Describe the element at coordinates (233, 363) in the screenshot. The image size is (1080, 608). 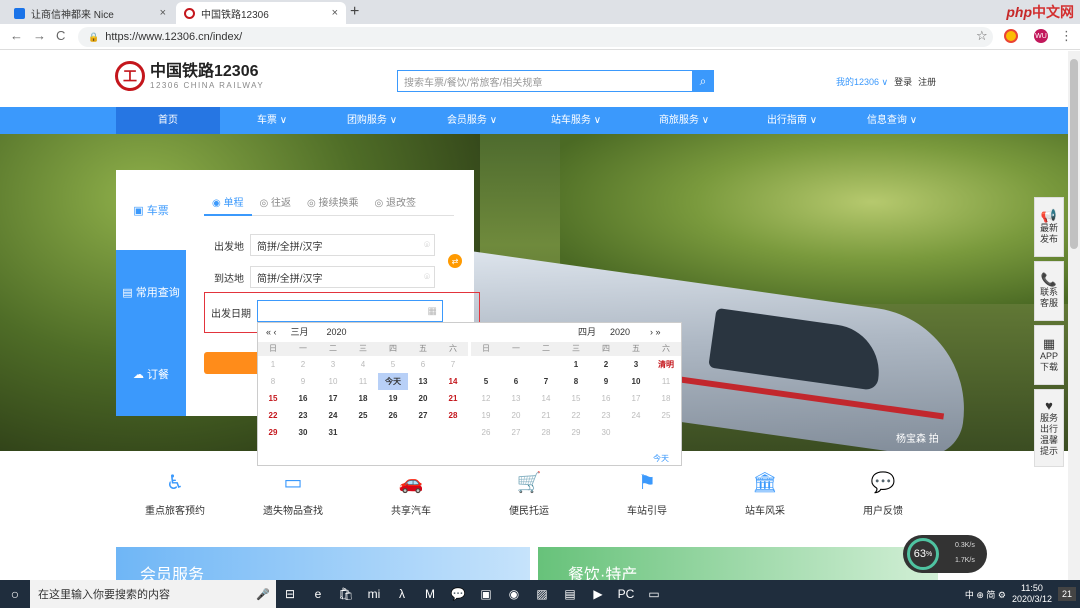
I see `query-button` at that location.